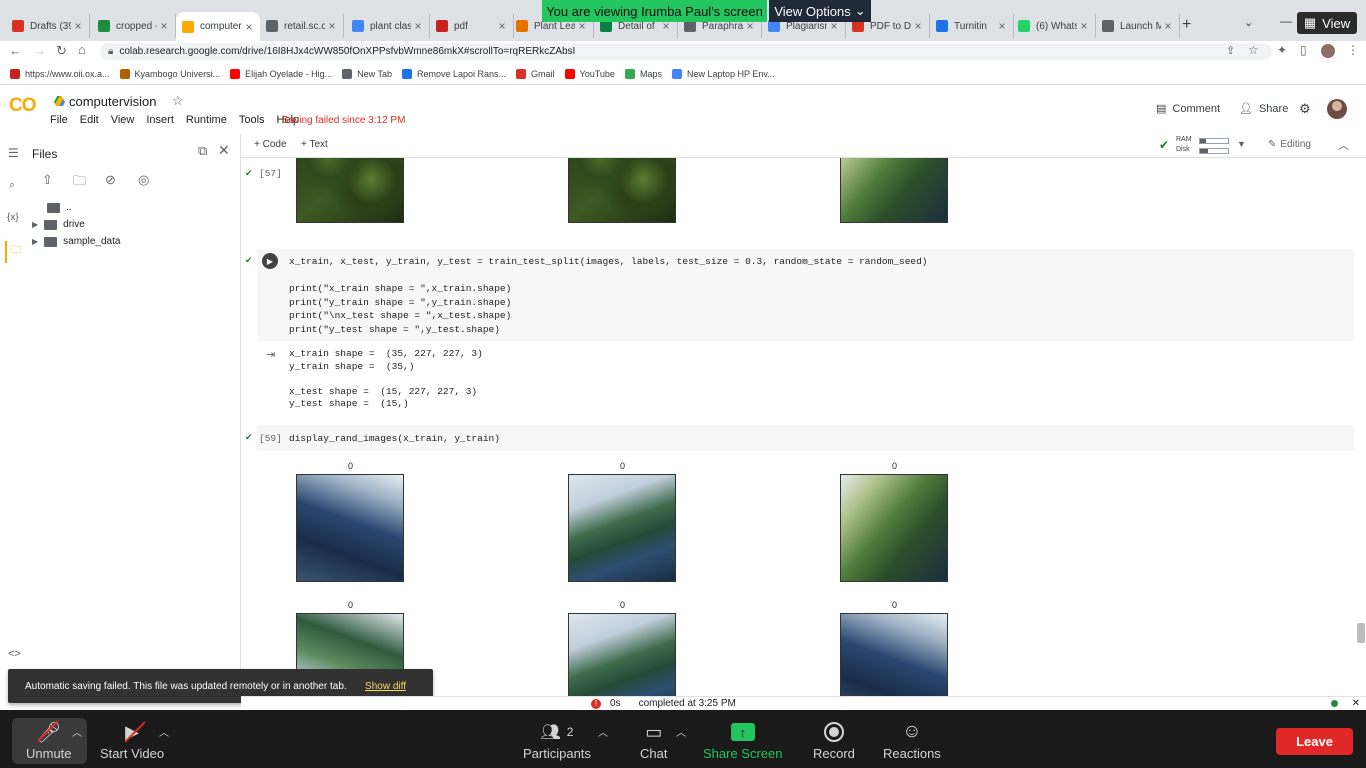 This screenshot has height=768, width=1366. What do you see at coordinates (160, 120) in the screenshot?
I see `menu-item-insert: Insert` at bounding box center [160, 120].